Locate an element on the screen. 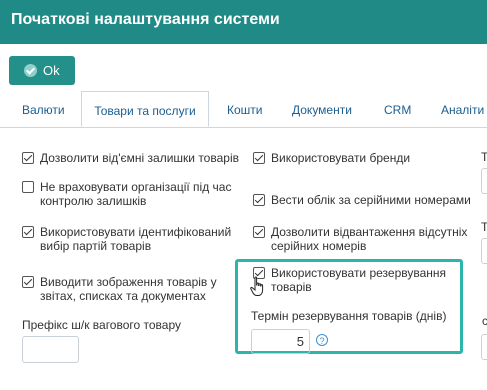  window-title: Початкові налаштування системи is located at coordinates (145, 19).